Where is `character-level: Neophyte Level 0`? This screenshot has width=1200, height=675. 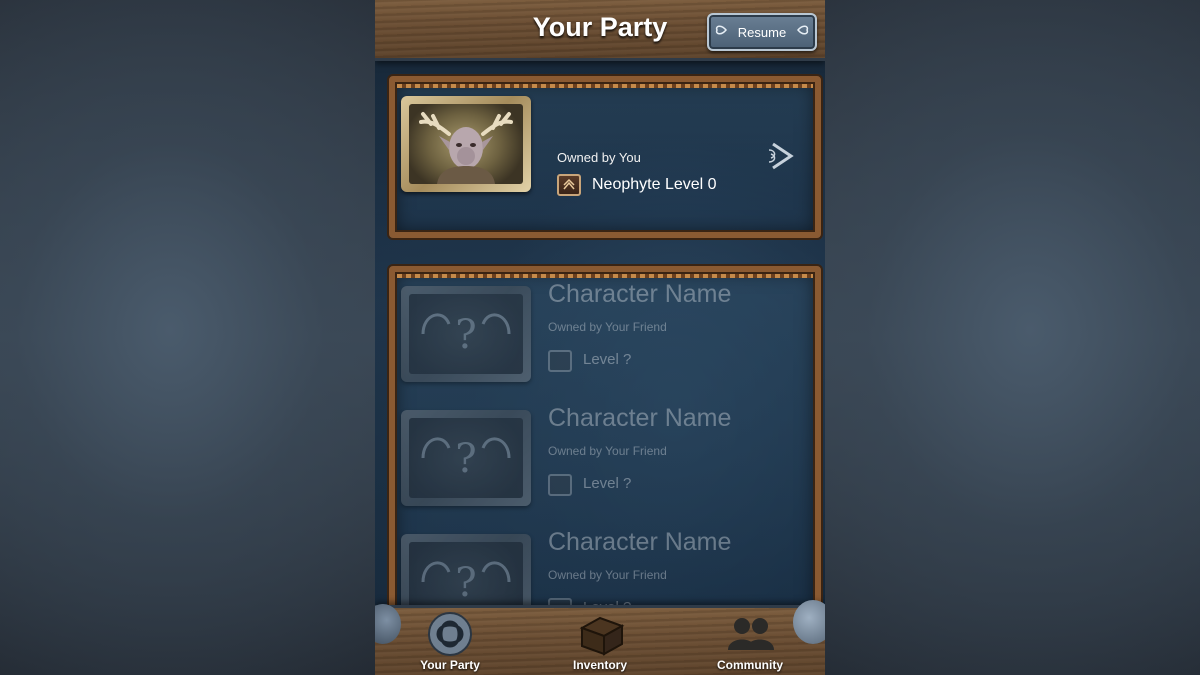
character-level: Neophyte Level 0 is located at coordinates (654, 184).